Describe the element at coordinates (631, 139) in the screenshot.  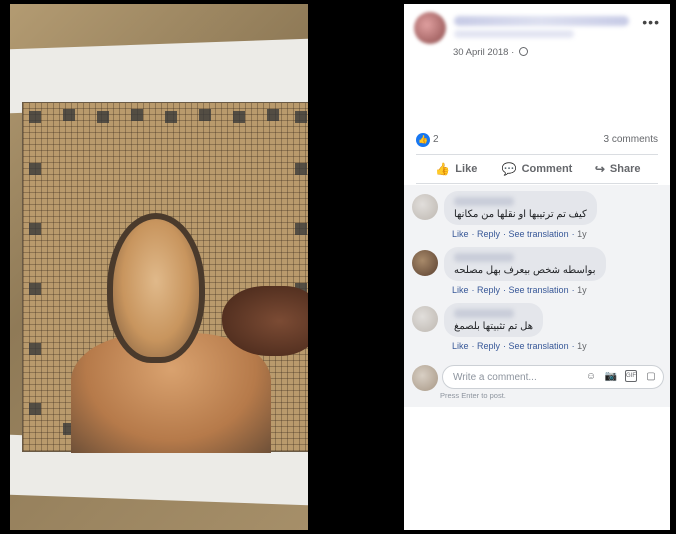
I see `comment-count: 3 comments` at that location.